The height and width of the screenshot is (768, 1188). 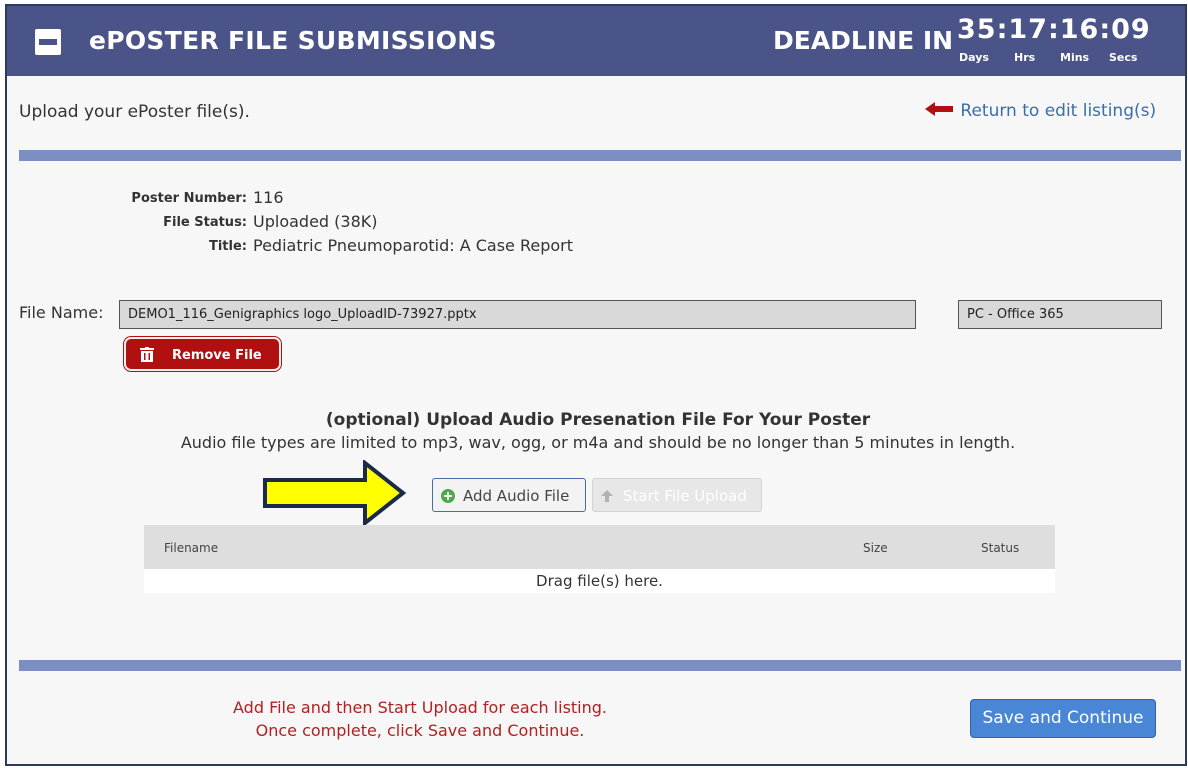 I want to click on poster-number-value: 116, so click(x=268, y=197).